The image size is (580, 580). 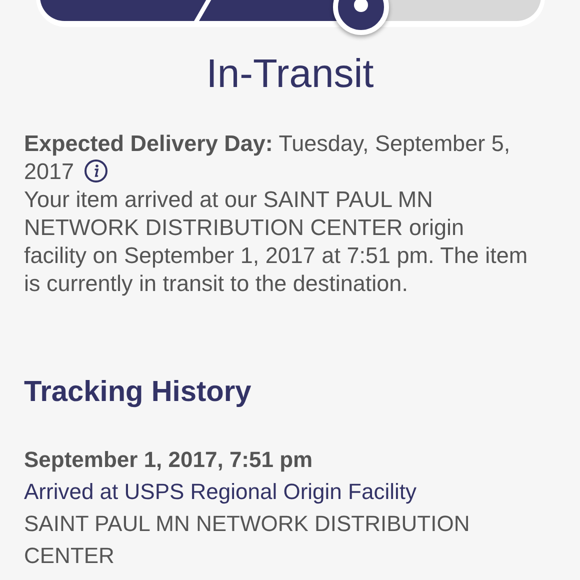 I want to click on event-status: Arrived at USPS Regional Origin Facility, so click(x=221, y=492).